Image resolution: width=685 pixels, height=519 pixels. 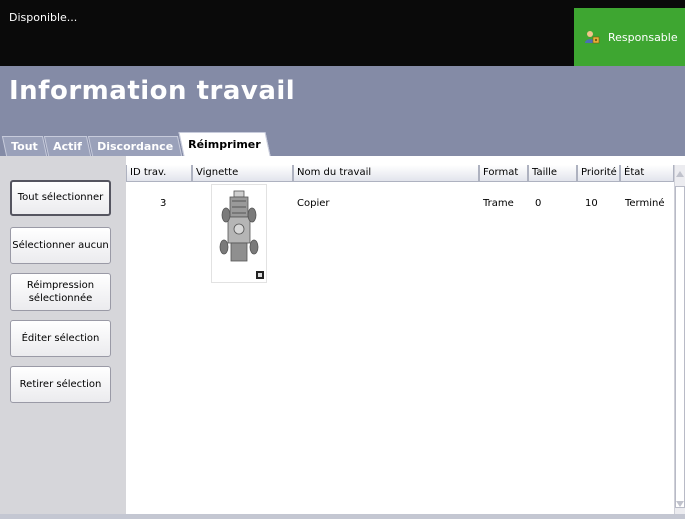 I want to click on bottom-divider, so click(x=342, y=516).